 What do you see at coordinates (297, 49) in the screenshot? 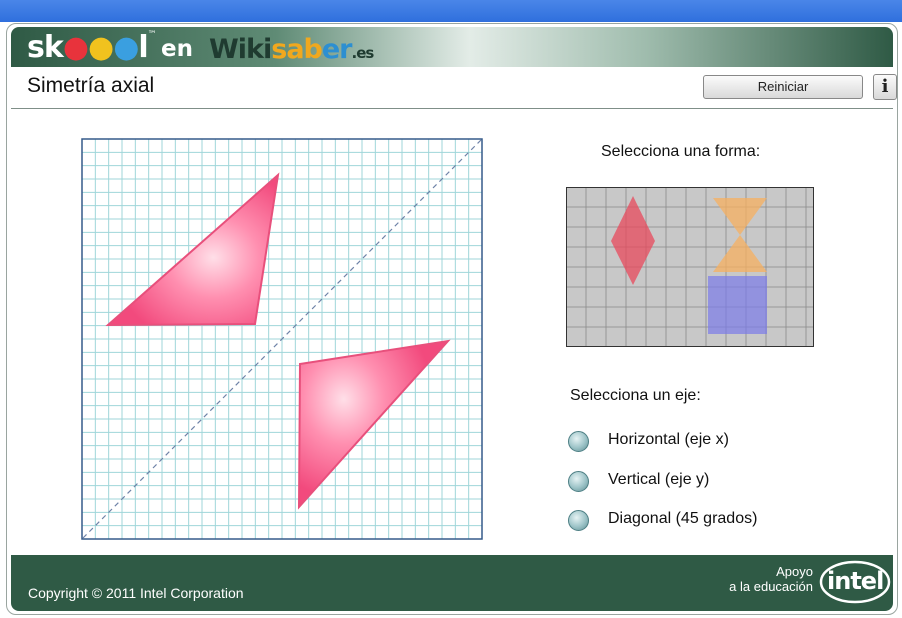
I see `logo-saber-text: sab` at bounding box center [297, 49].